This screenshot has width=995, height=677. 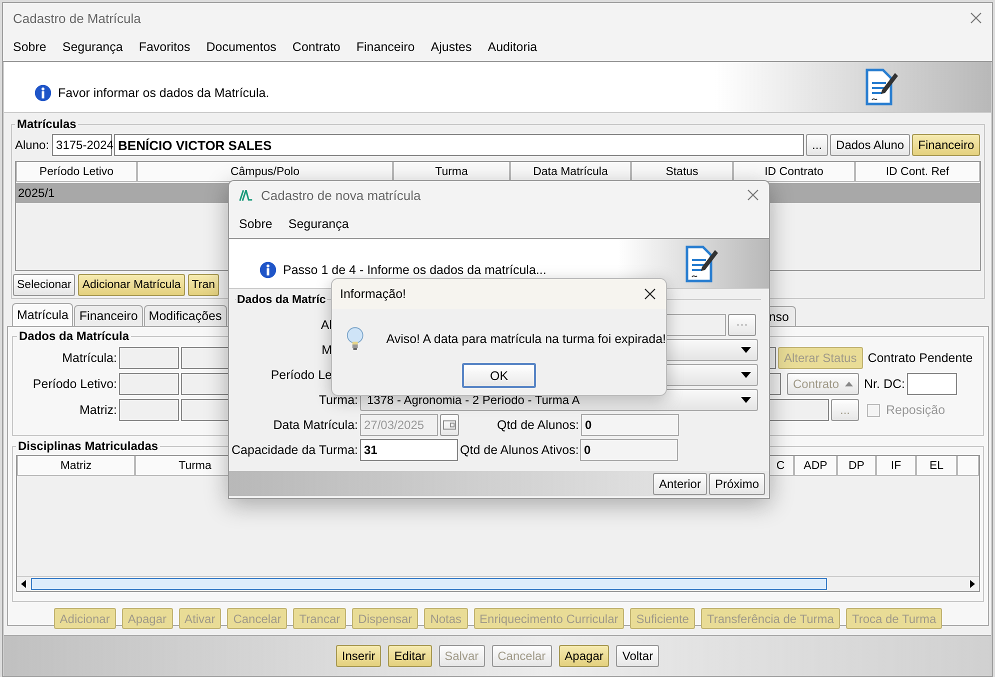 What do you see at coordinates (301, 375) in the screenshot?
I see `field-label: Período Le` at bounding box center [301, 375].